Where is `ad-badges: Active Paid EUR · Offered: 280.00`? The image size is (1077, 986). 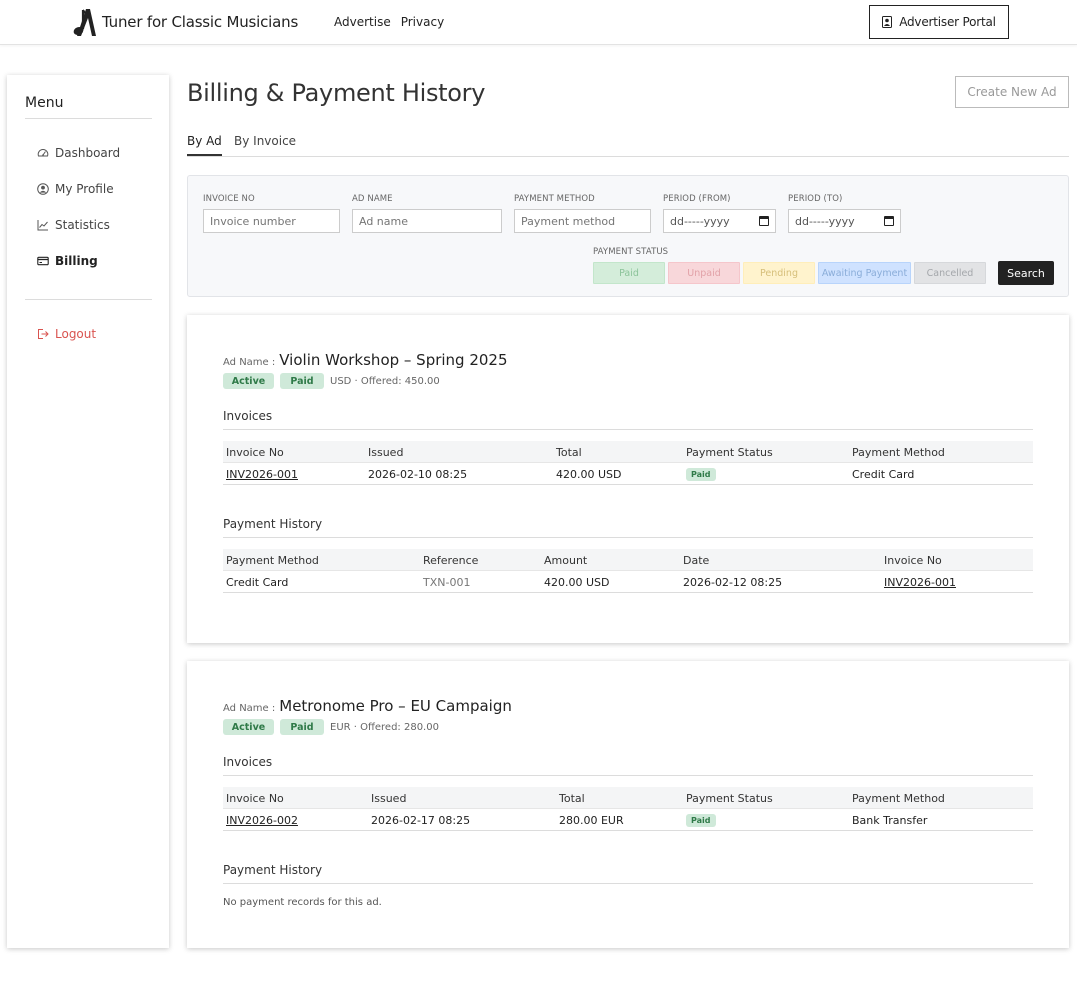 ad-badges: Active Paid EUR · Offered: 280.00 is located at coordinates (331, 727).